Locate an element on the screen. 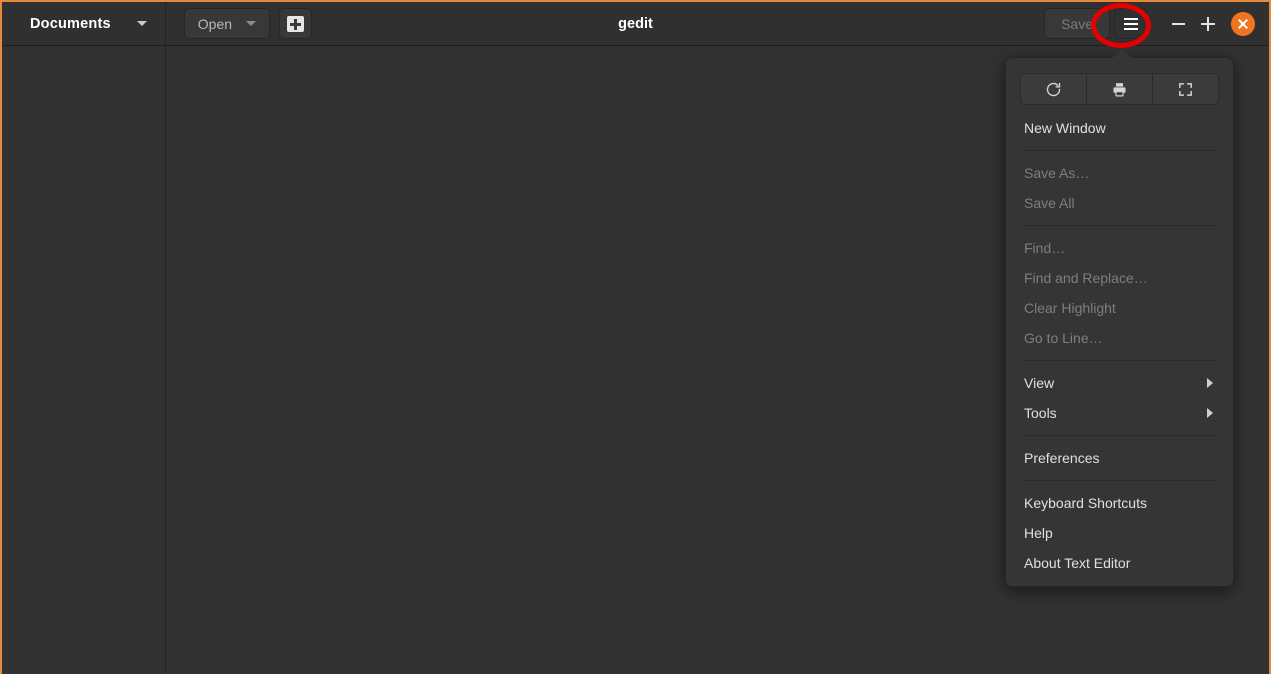 This screenshot has width=1271, height=674. minimize-icon is located at coordinates (1178, 23).